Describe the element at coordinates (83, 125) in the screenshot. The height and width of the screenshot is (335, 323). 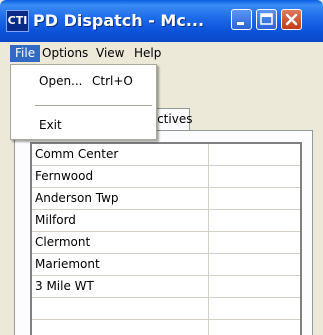
I see `menu-item-exit: Exit` at that location.